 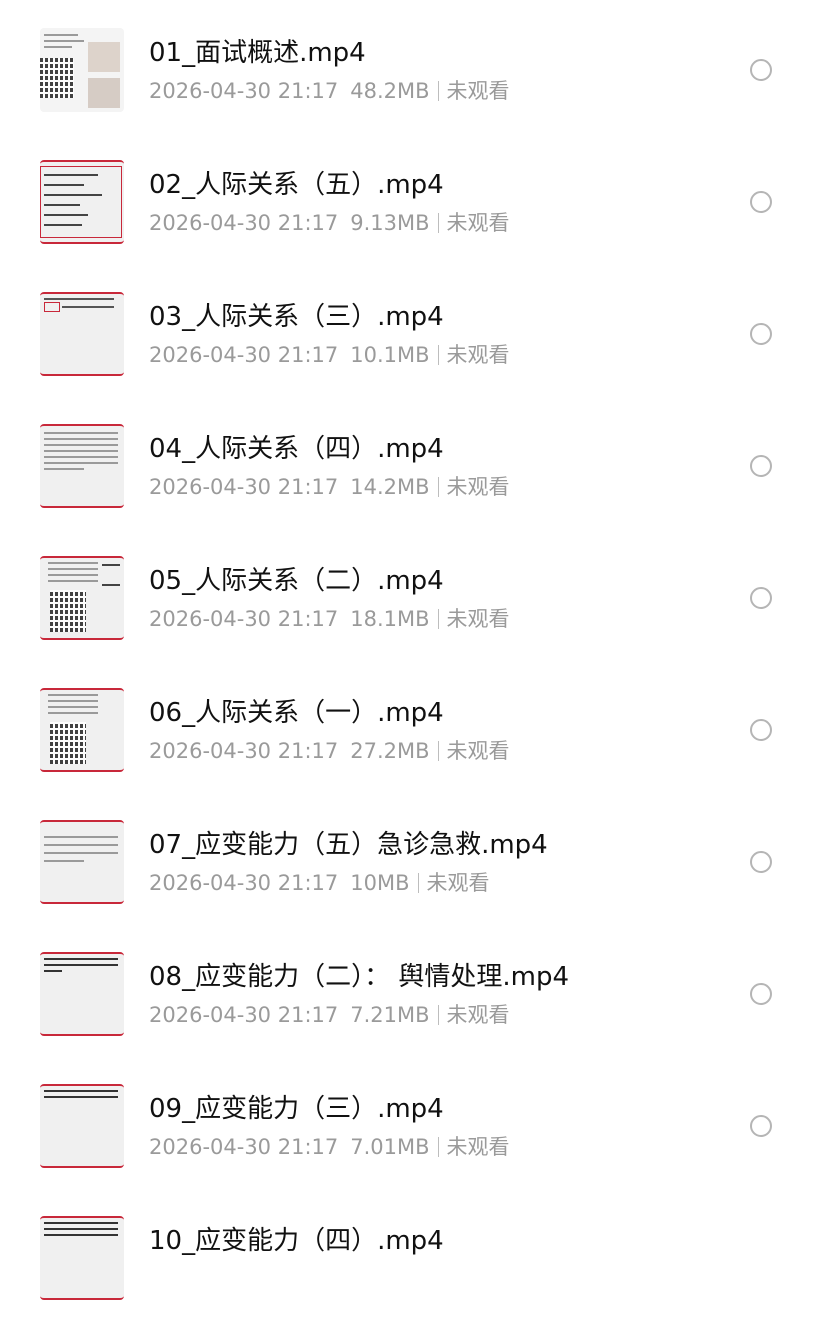 What do you see at coordinates (390, 751) in the screenshot?
I see `video-size: 27.2MB` at bounding box center [390, 751].